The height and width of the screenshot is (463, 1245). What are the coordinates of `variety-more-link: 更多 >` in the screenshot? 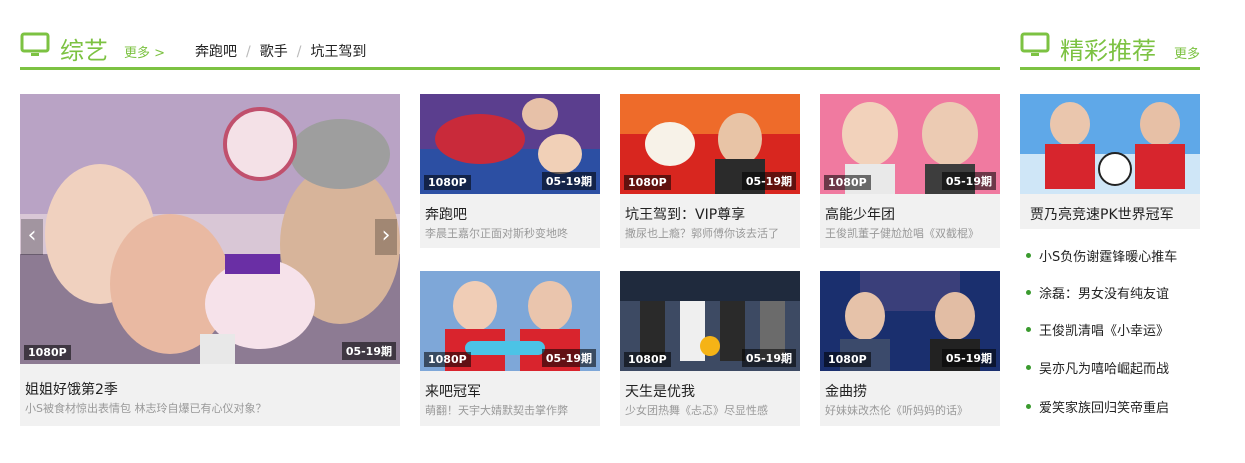 It's located at (144, 51).